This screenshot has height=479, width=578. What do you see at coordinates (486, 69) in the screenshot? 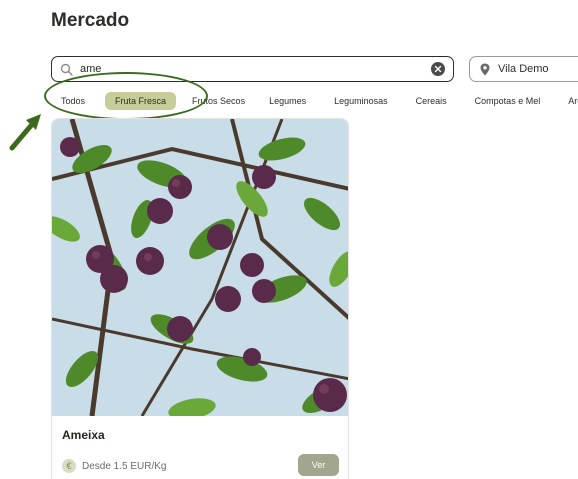
I see `location-pin-icon` at bounding box center [486, 69].